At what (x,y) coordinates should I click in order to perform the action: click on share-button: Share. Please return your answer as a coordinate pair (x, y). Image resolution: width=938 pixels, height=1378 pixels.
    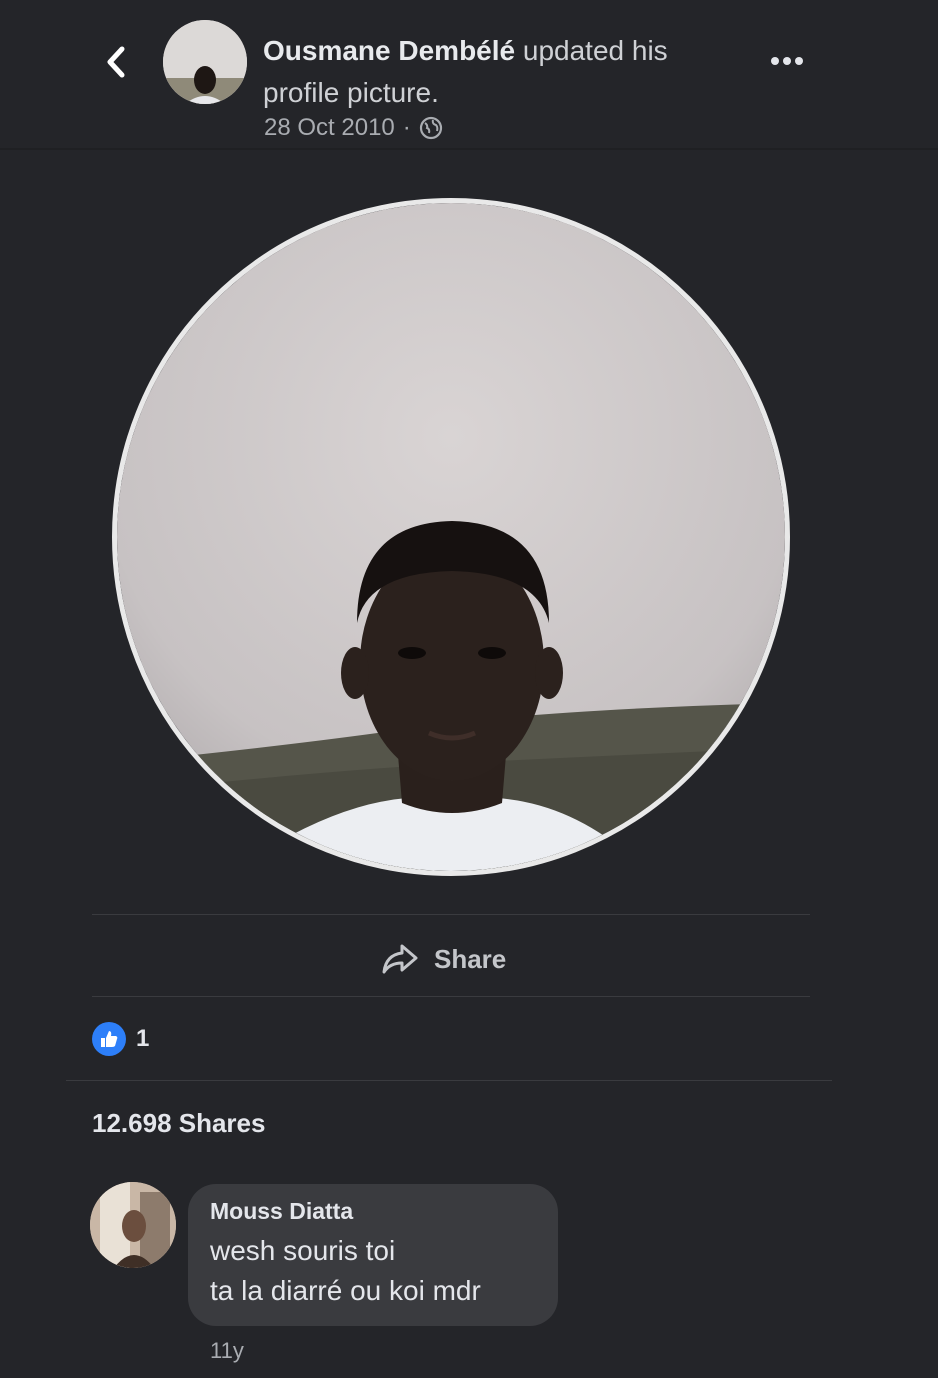
    Looking at the image, I should click on (443, 959).